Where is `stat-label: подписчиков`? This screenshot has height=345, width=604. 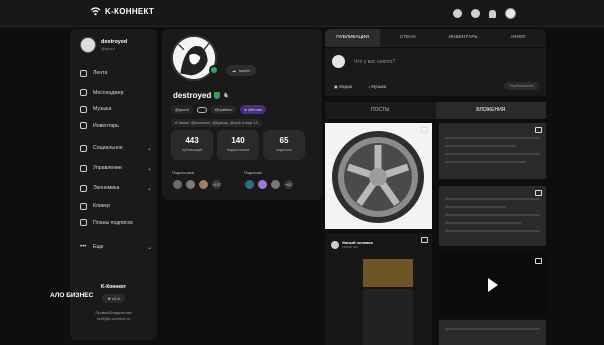
stat-label: подписчиков is located at coordinates (238, 150).